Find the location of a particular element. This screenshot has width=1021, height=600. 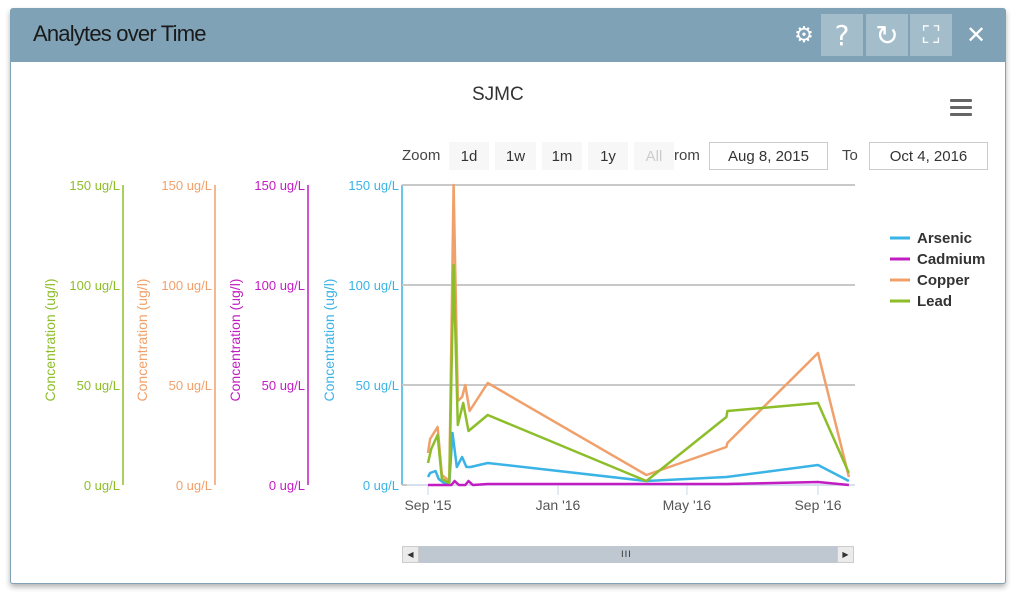

x-tick-label: May '16 is located at coordinates (687, 505).